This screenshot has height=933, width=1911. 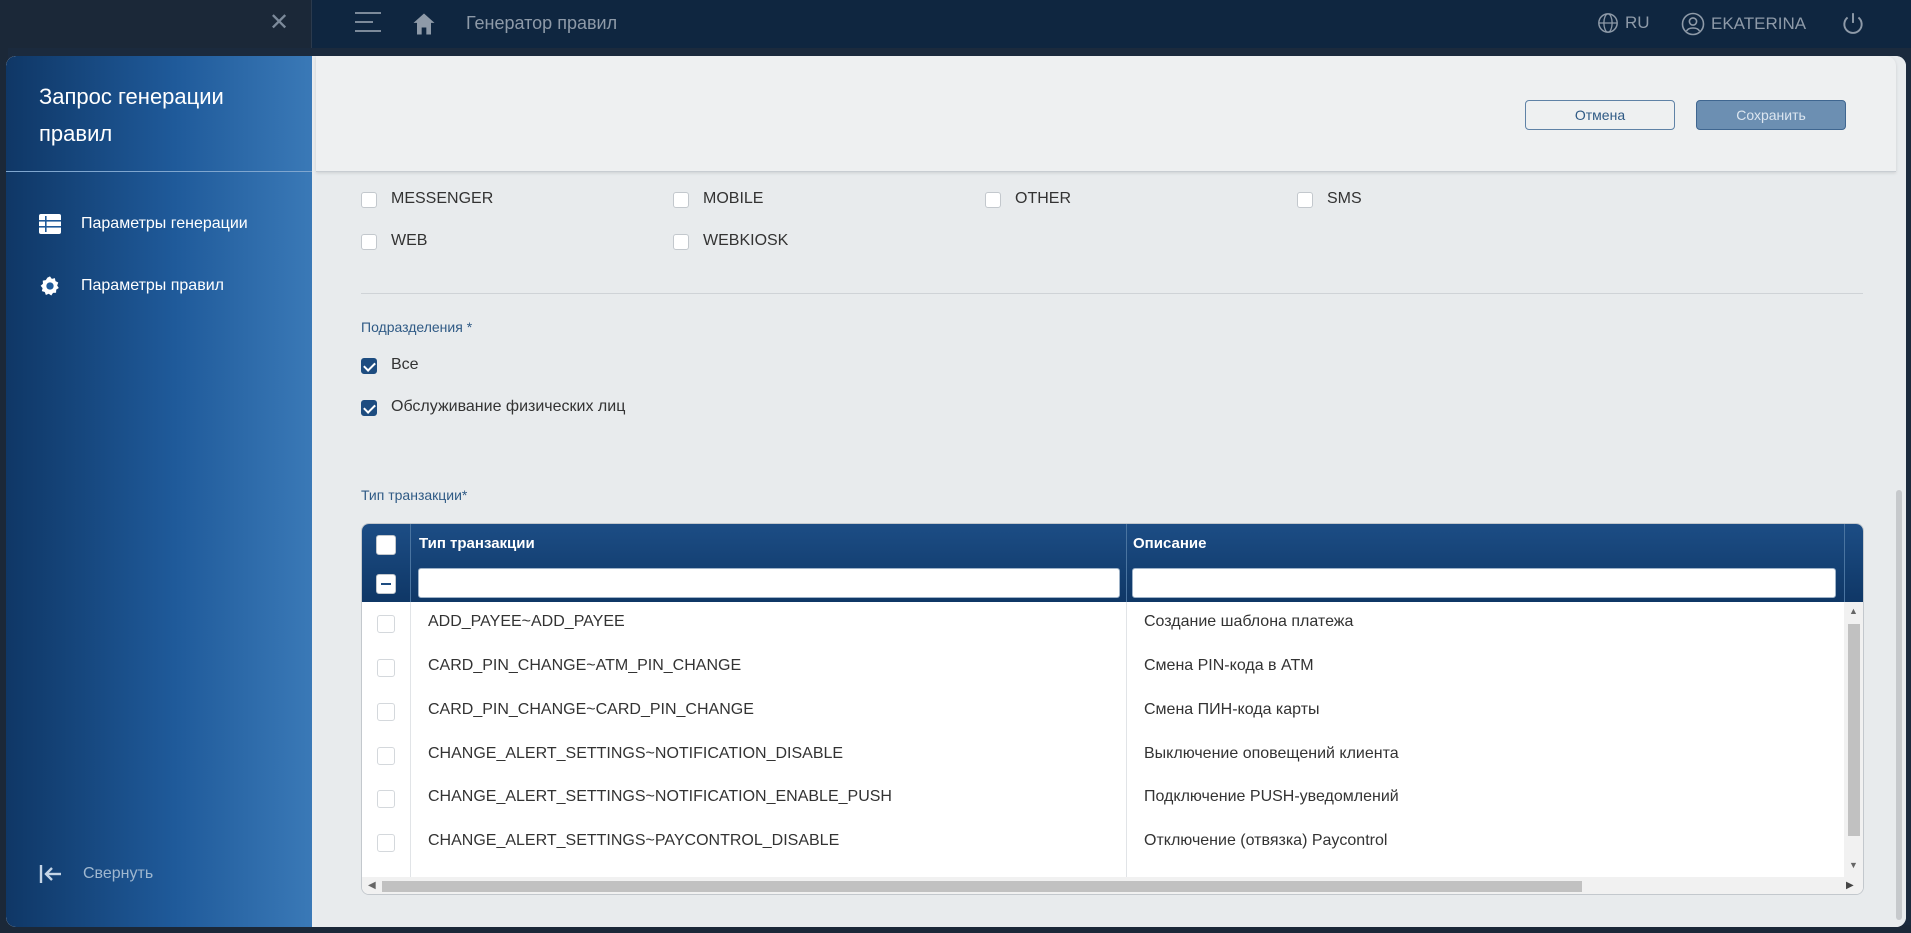 I want to click on table-horizontal-scrollbar: ◀ ▶, so click(x=1112, y=885).